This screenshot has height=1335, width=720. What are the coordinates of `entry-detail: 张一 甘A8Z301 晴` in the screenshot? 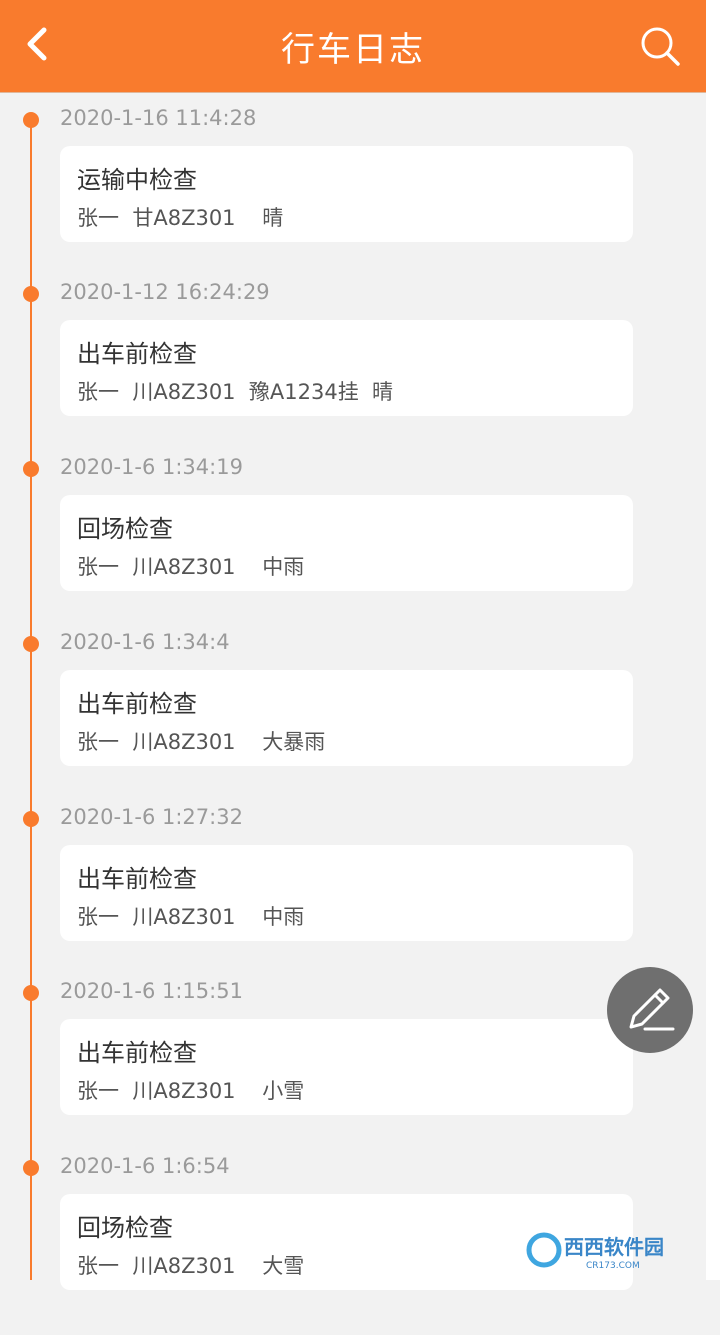 It's located at (180, 218).